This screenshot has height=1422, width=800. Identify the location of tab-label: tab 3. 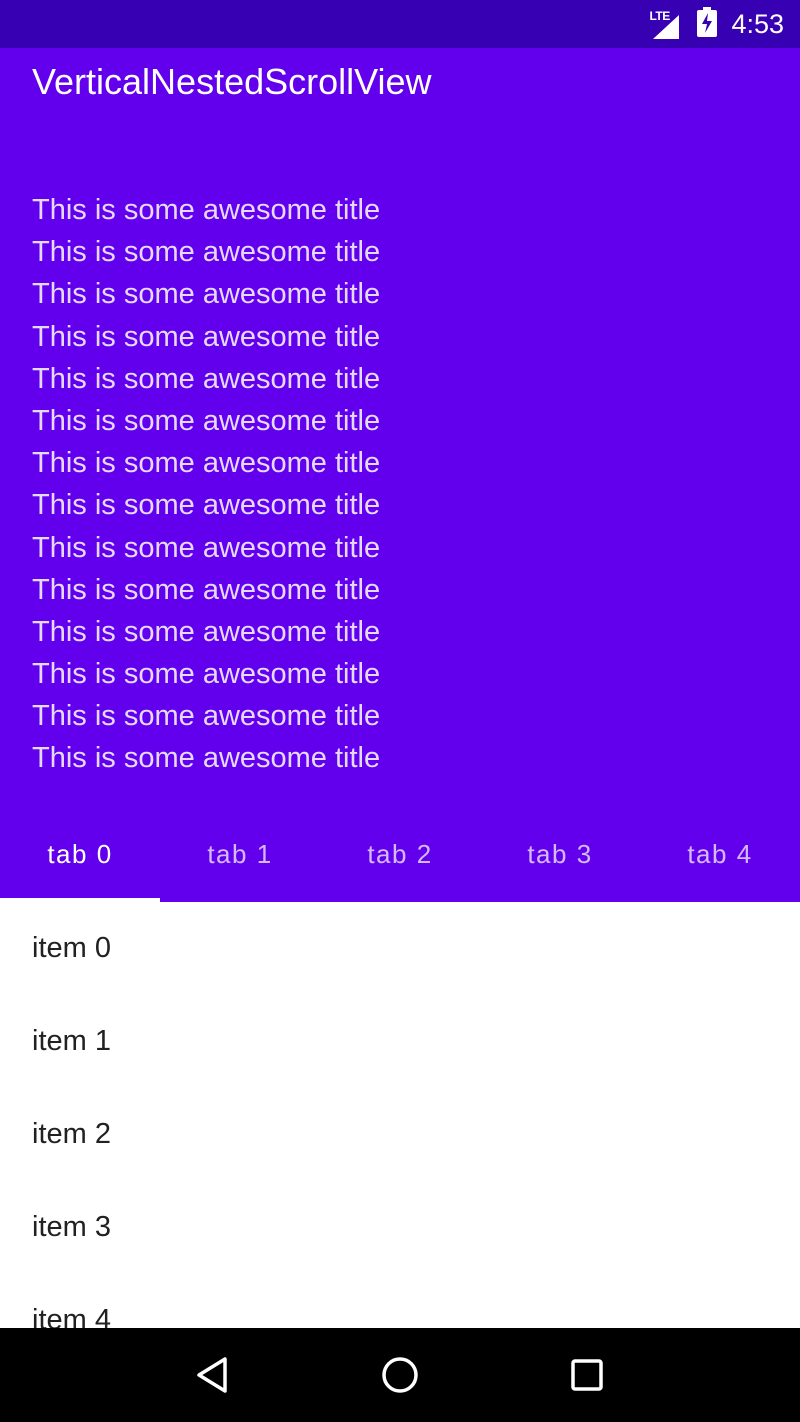
(560, 853).